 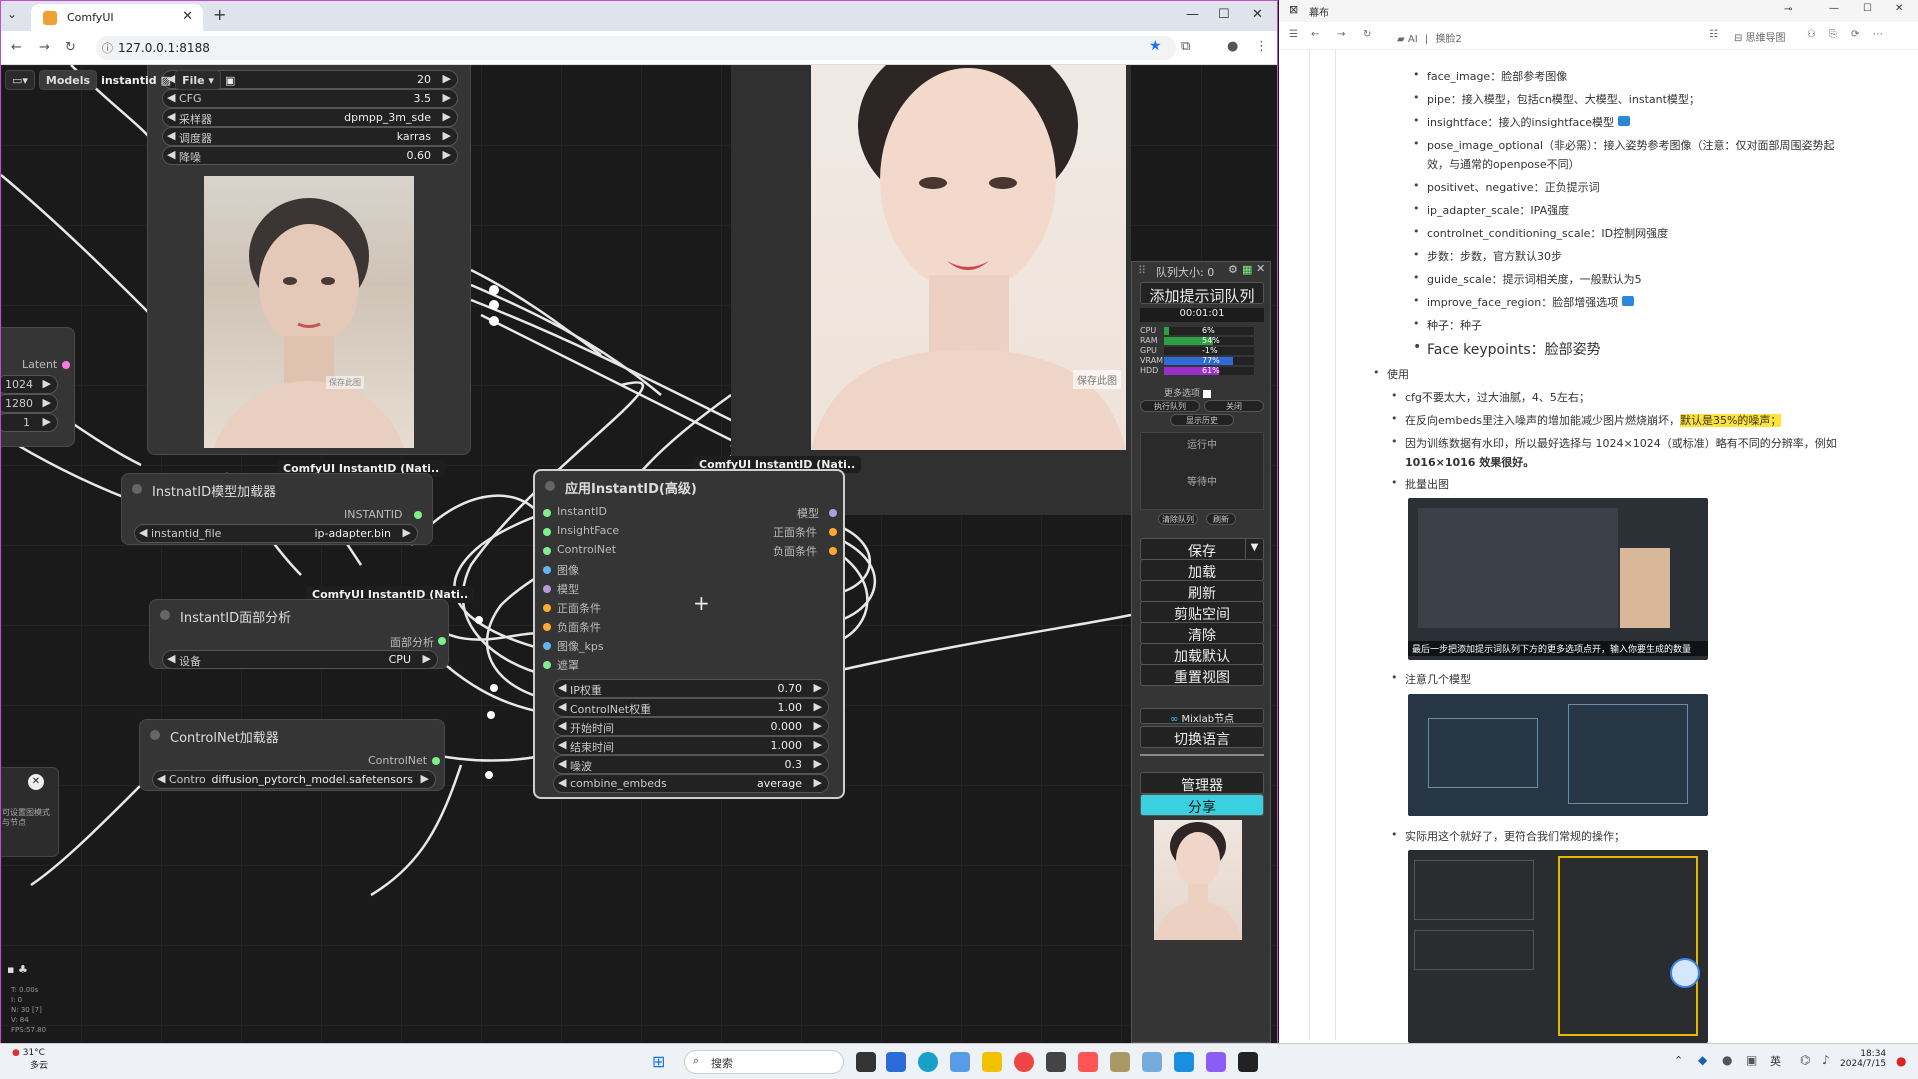 I want to click on workflow-name: instantid, so click(x=129, y=80).